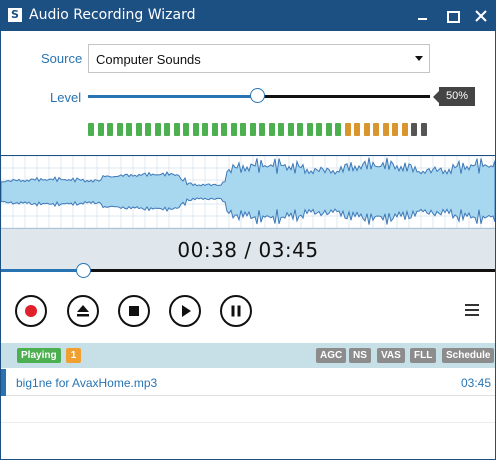  I want to click on stop-button, so click(134, 311).